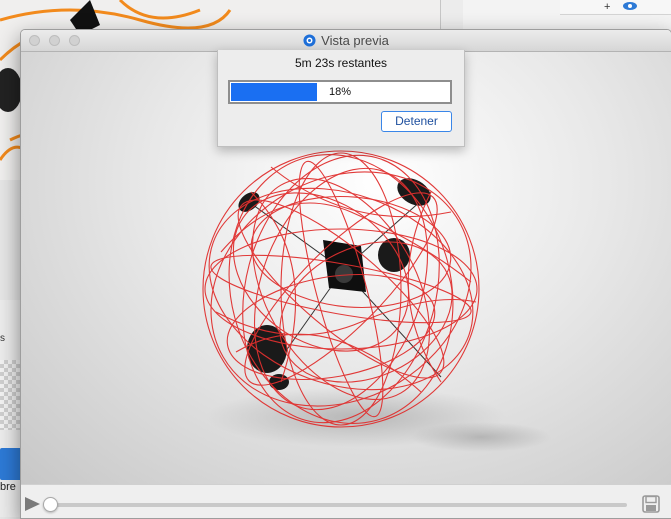  Describe the element at coordinates (339, 505) in the screenshot. I see `timeline-slider-track` at that location.